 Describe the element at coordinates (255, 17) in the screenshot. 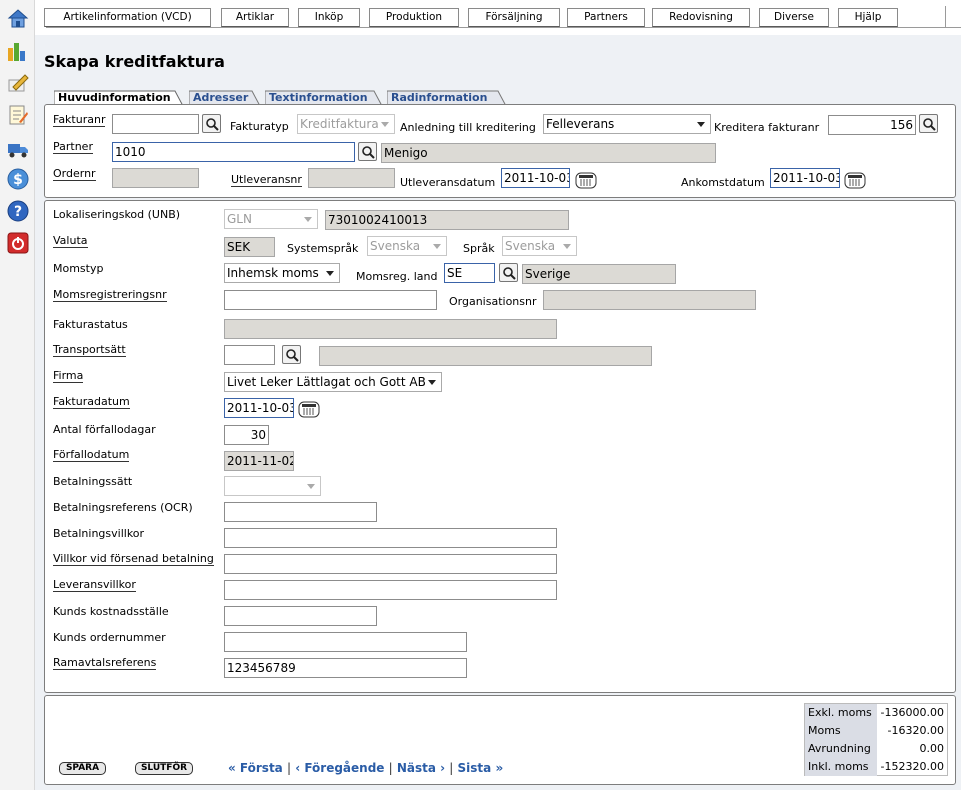

I see `menu-artiklar: Artiklar` at that location.